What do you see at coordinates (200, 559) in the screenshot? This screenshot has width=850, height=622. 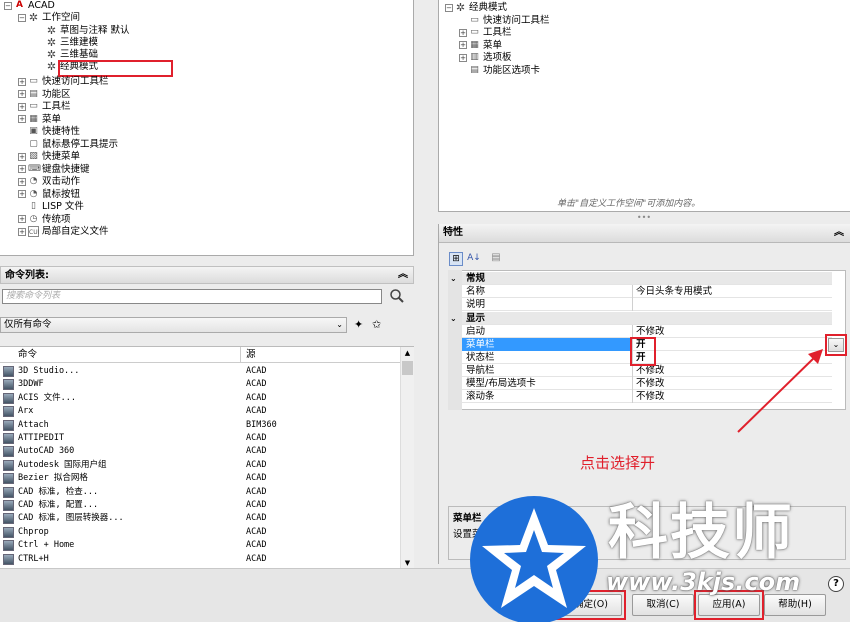 I see `command-row: CTRL+H ACAD` at bounding box center [200, 559].